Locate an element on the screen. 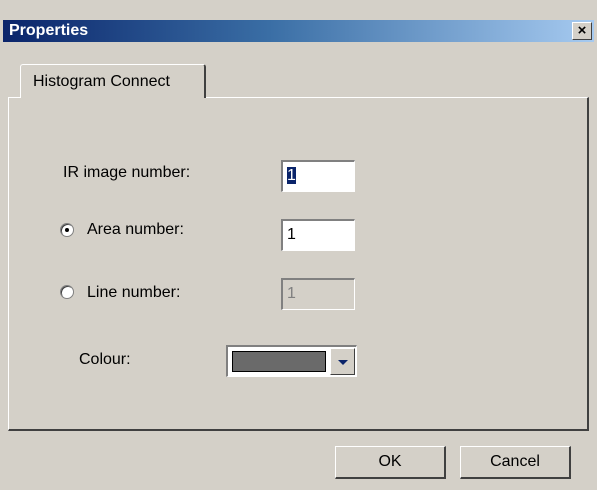  colour-label: Colour: is located at coordinates (105, 359).